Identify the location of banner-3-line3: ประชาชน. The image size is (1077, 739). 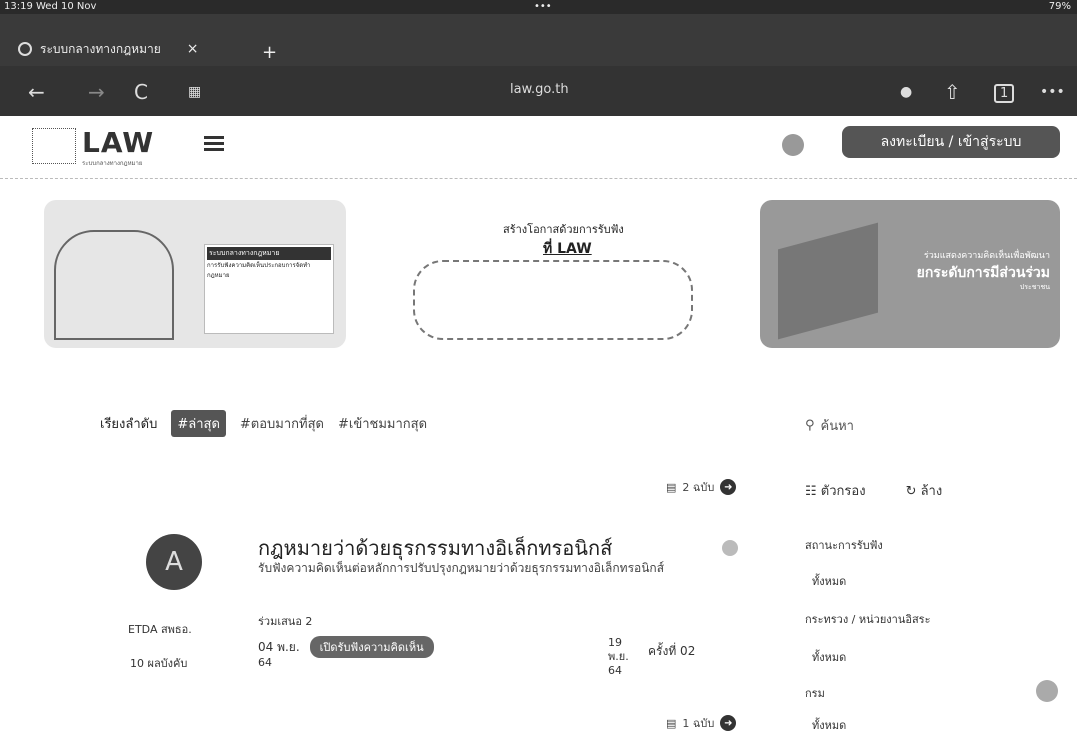
(1034, 287).